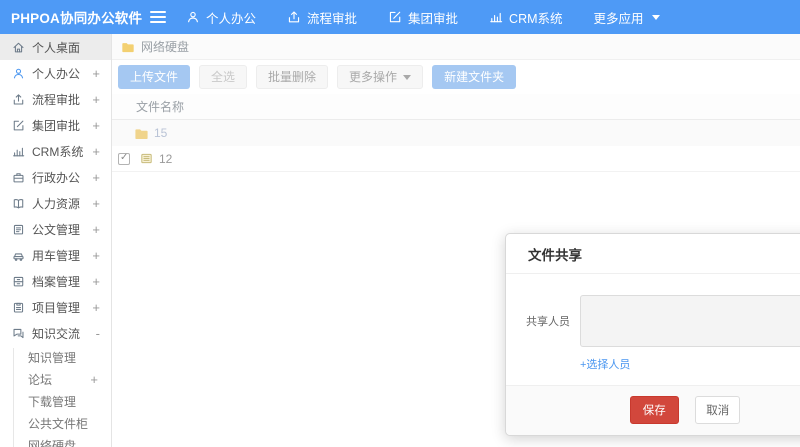  Describe the element at coordinates (407, 77) in the screenshot. I see `caret-down-icon` at that location.